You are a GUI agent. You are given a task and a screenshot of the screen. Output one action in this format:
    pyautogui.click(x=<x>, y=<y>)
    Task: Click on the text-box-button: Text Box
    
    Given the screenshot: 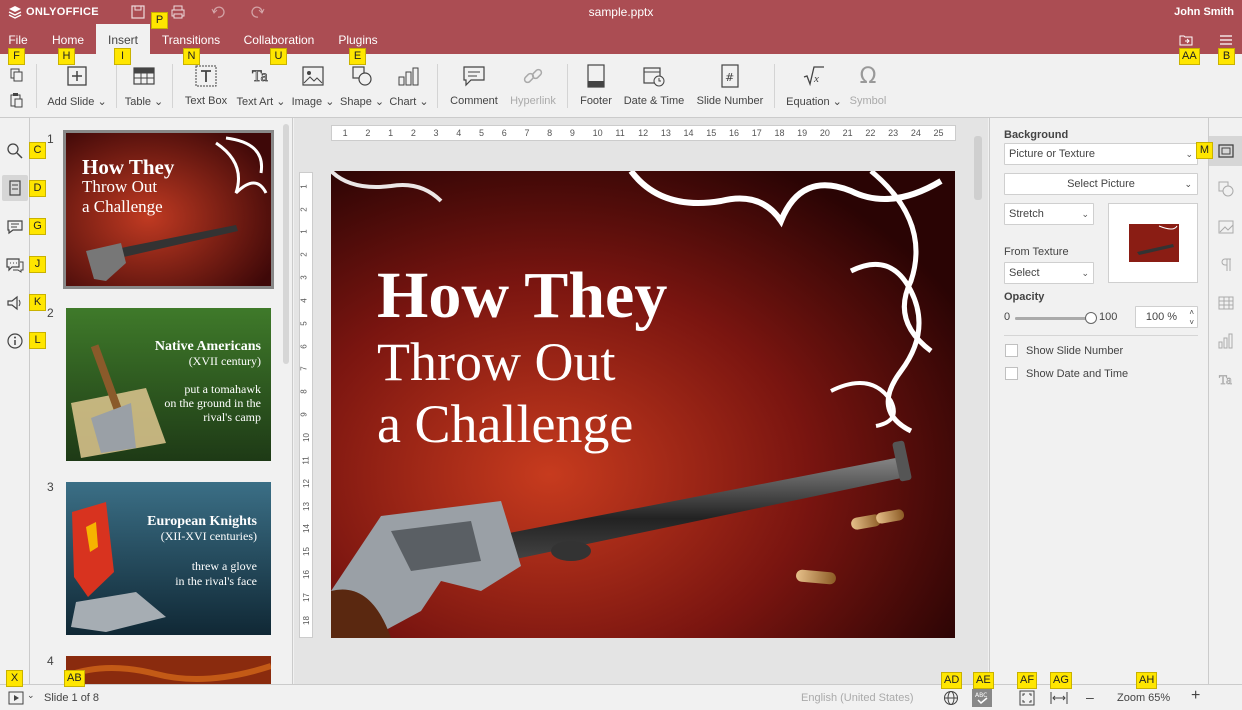 What is the action you would take?
    pyautogui.click(x=206, y=87)
    